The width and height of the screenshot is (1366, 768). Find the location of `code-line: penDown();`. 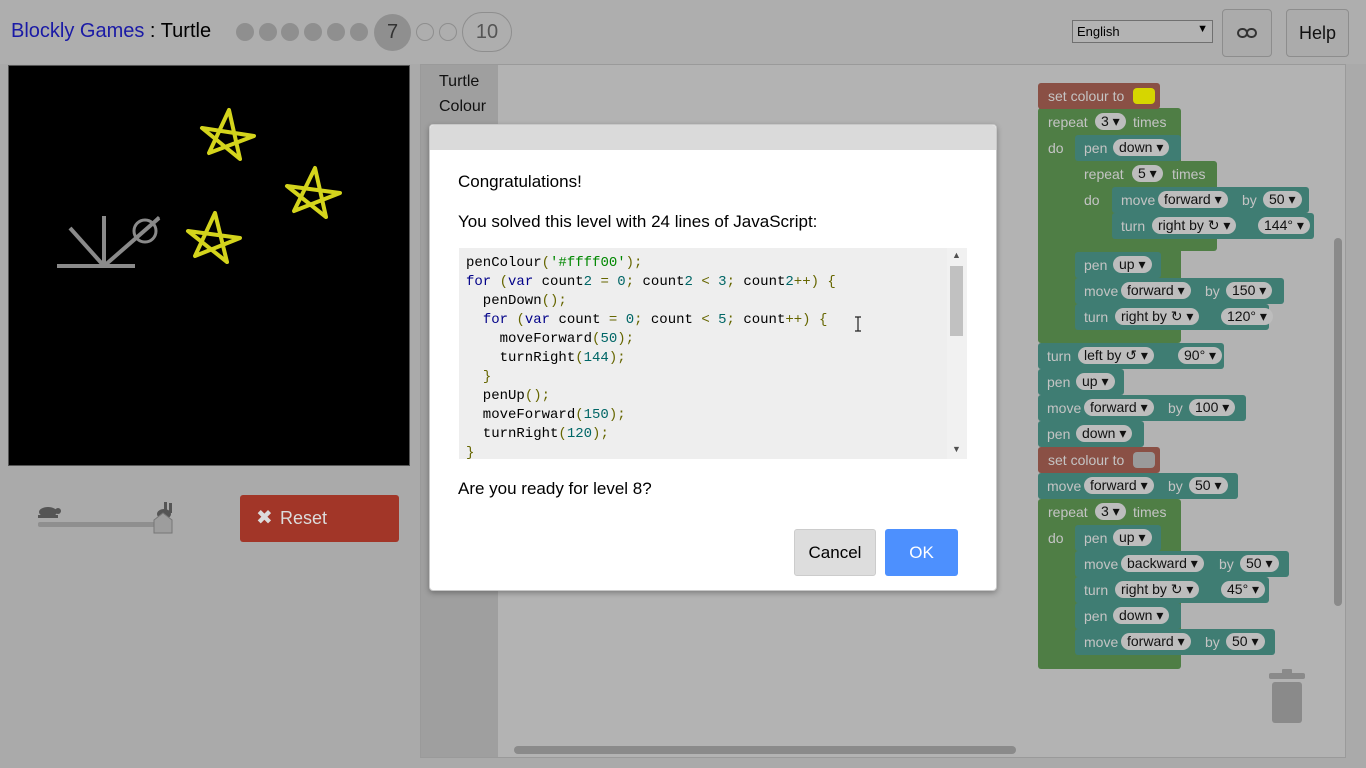

code-line: penDown(); is located at coordinates (516, 301).